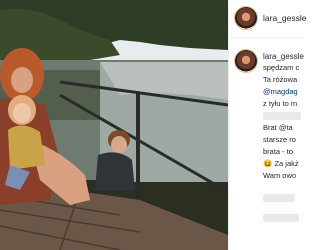 Image resolution: width=320 pixels, height=250 pixels. What do you see at coordinates (286, 163) in the screenshot?
I see `caption-line: Za jakż` at bounding box center [286, 163].